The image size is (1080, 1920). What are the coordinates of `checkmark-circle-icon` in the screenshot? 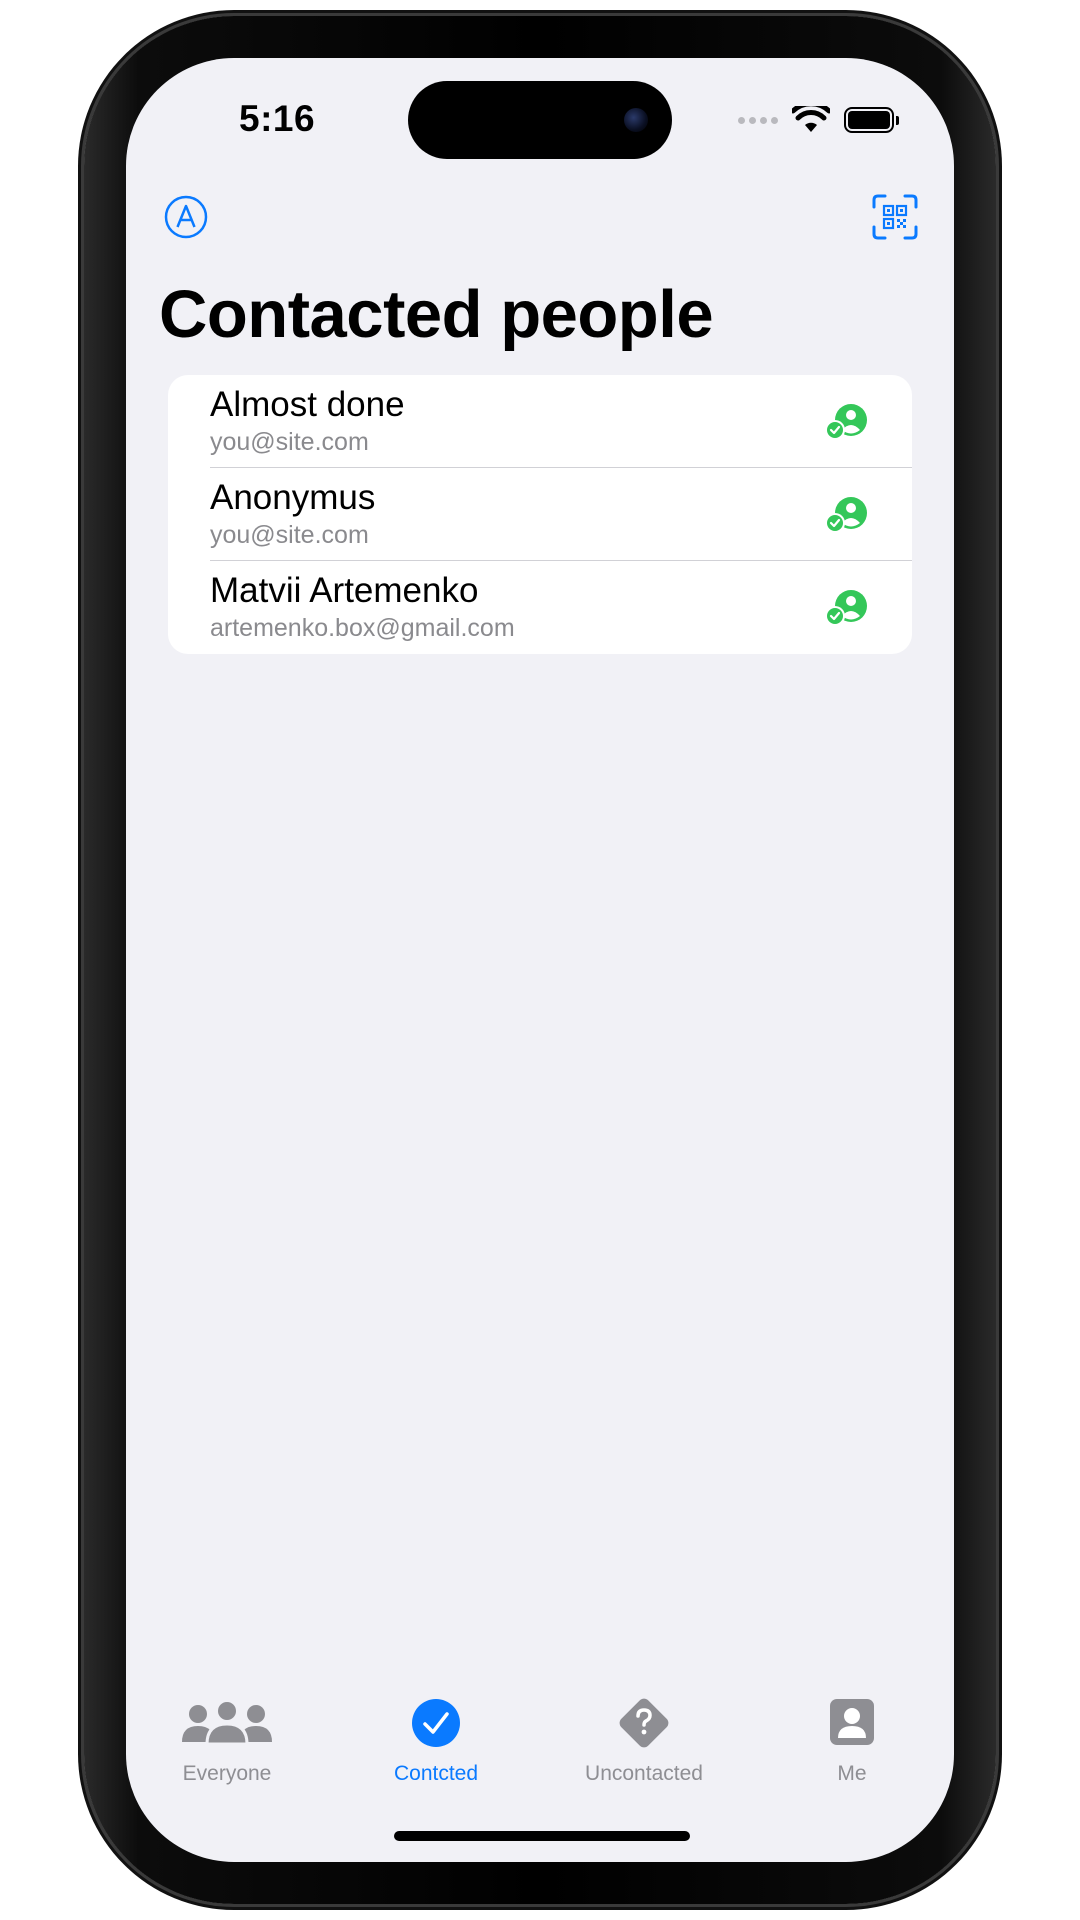 It's located at (436, 1723).